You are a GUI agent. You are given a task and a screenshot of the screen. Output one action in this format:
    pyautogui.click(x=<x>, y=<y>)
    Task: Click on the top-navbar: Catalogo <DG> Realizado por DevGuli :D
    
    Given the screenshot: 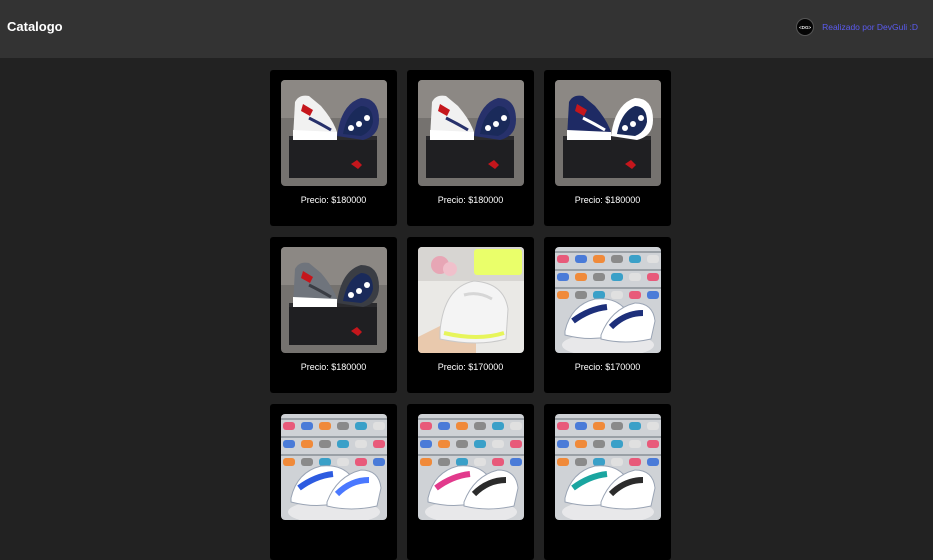 What is the action you would take?
    pyautogui.click(x=466, y=29)
    